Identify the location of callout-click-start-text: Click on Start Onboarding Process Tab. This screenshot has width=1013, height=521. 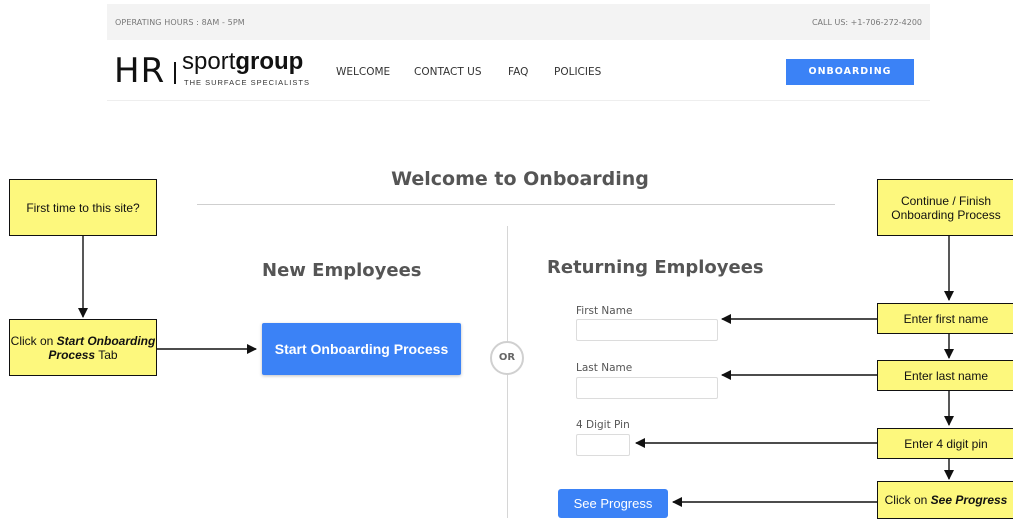
(83, 348).